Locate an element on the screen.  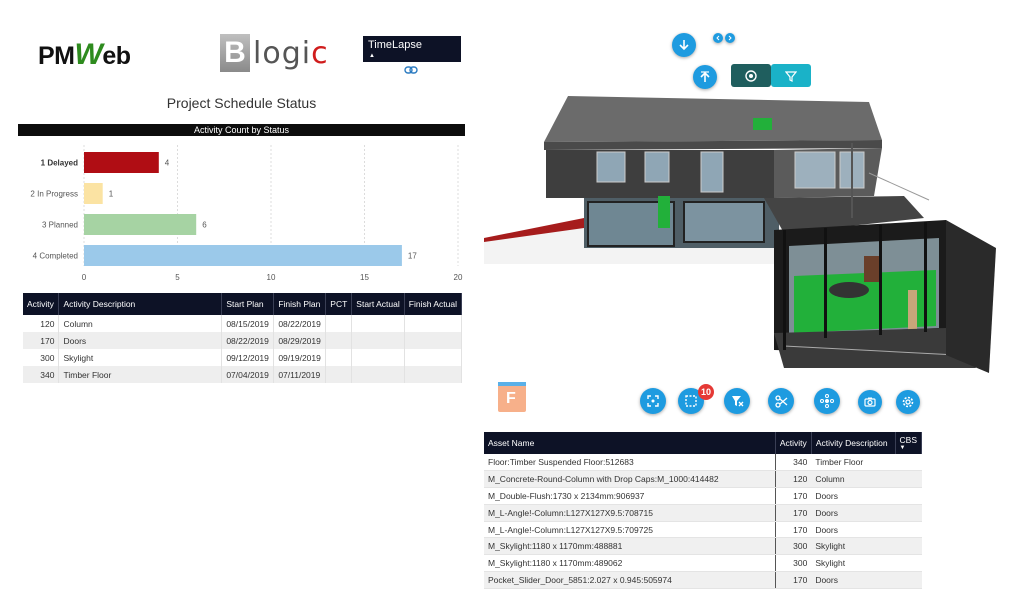
move-down-button is located at coordinates (684, 45).